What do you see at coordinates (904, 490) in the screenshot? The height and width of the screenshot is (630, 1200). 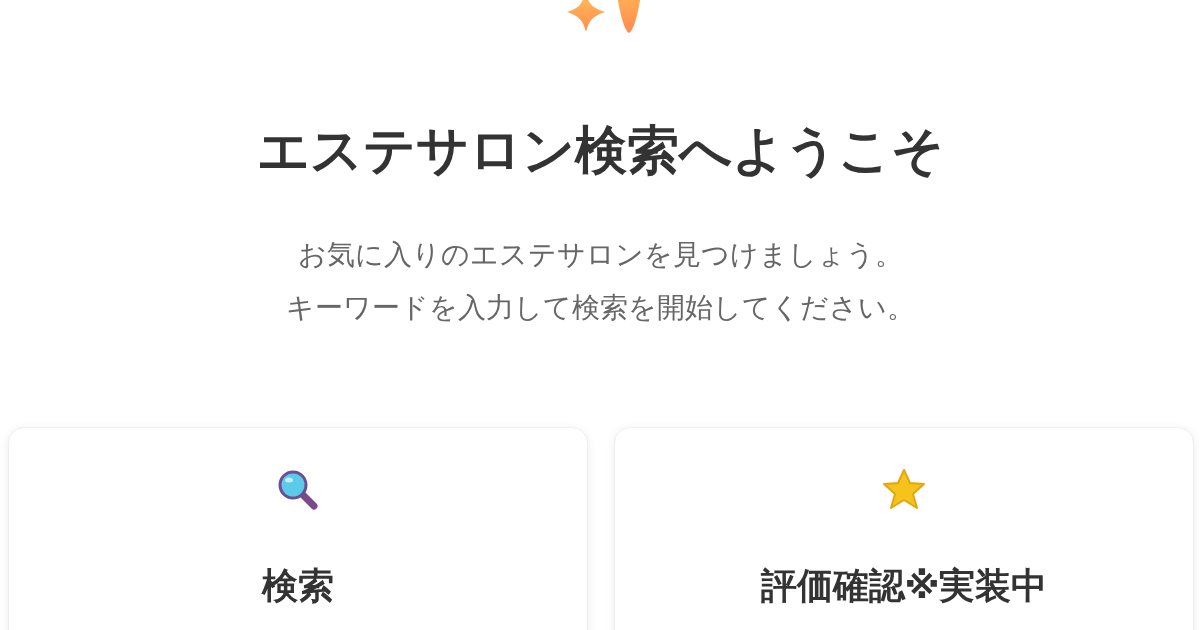 I see `star-icon` at bounding box center [904, 490].